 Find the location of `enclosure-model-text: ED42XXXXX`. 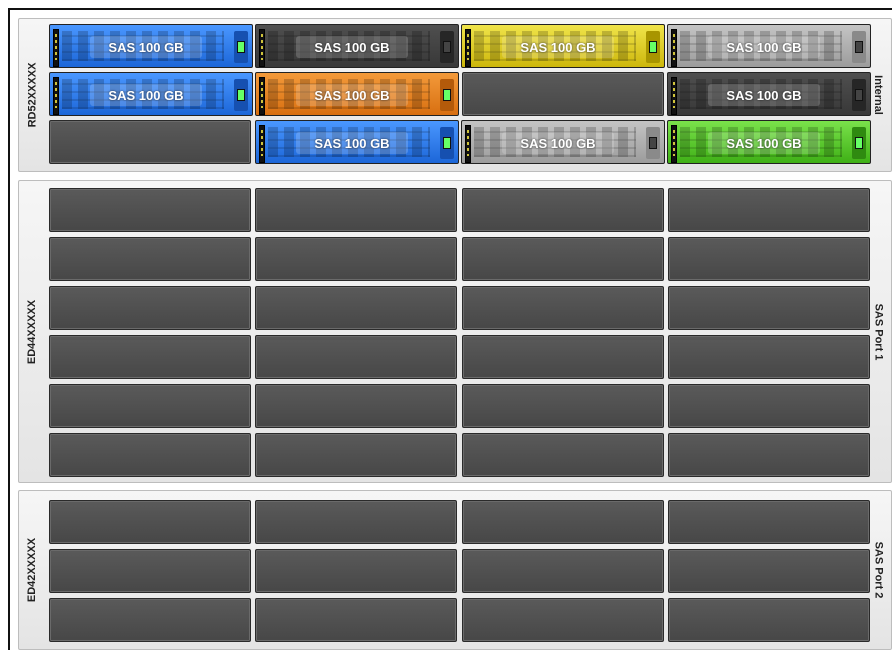

enclosure-model-text: ED42XXXXX is located at coordinates (32, 570).